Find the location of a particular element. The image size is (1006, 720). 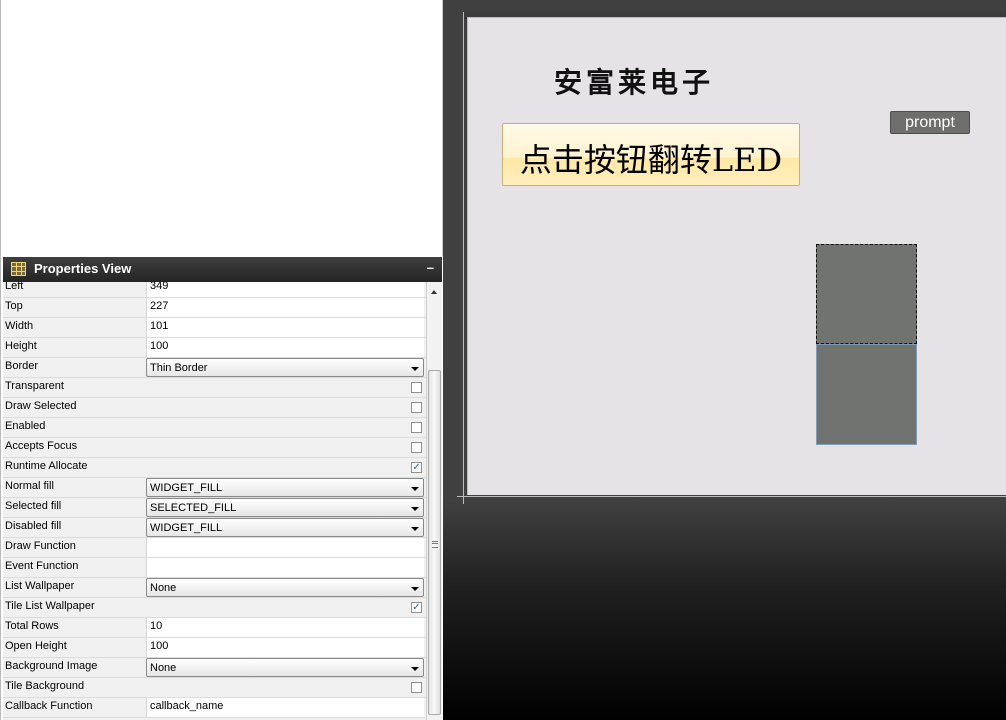

minimize-button: – is located at coordinates (430, 267).